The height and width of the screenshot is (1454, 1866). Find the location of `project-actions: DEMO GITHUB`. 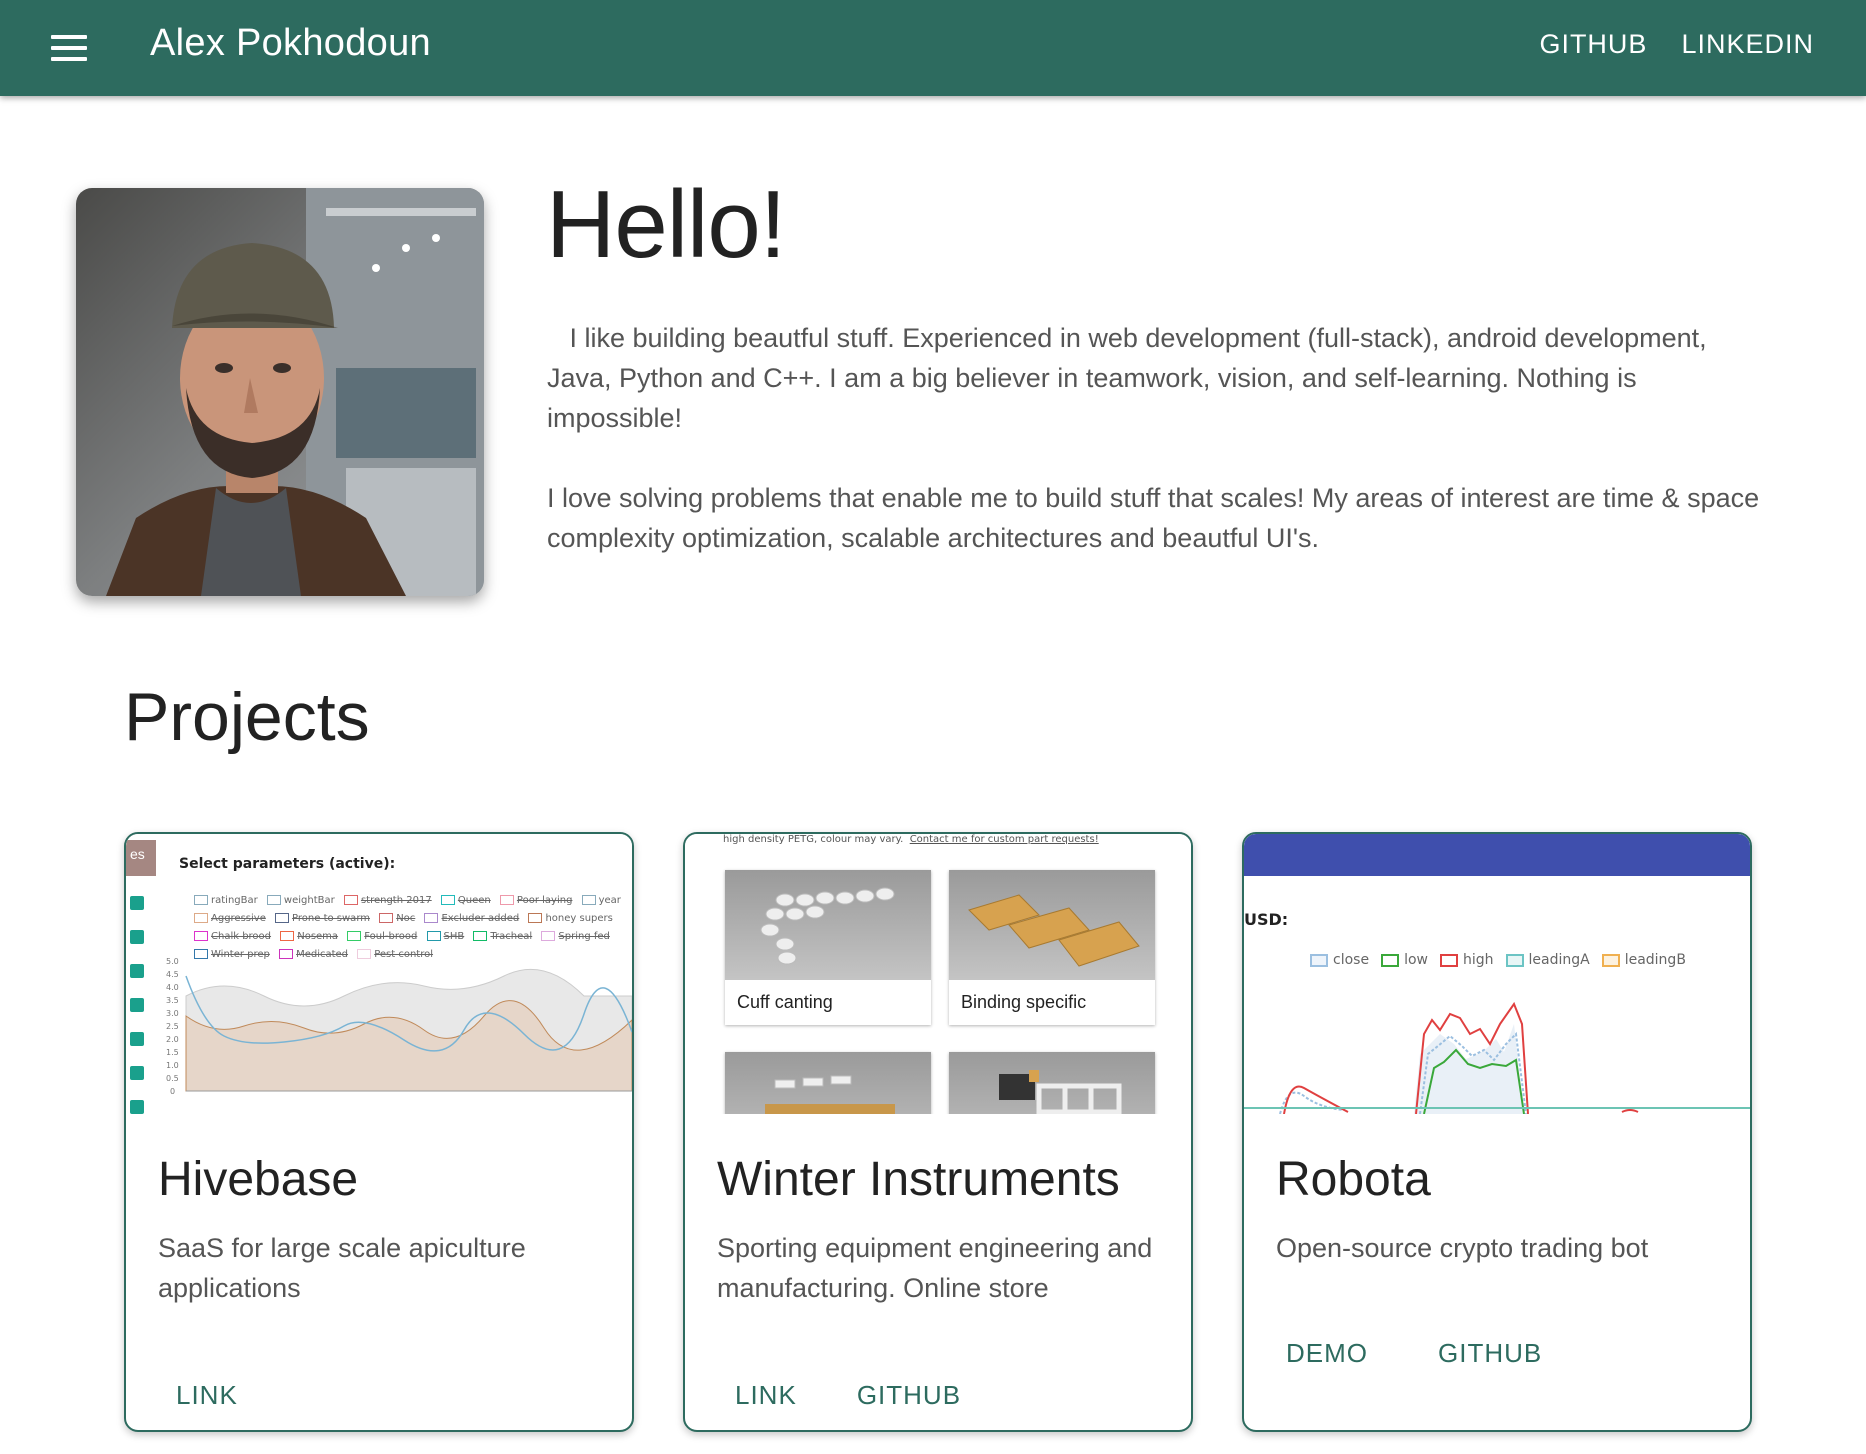

project-actions: DEMO GITHUB is located at coordinates (1414, 1353).